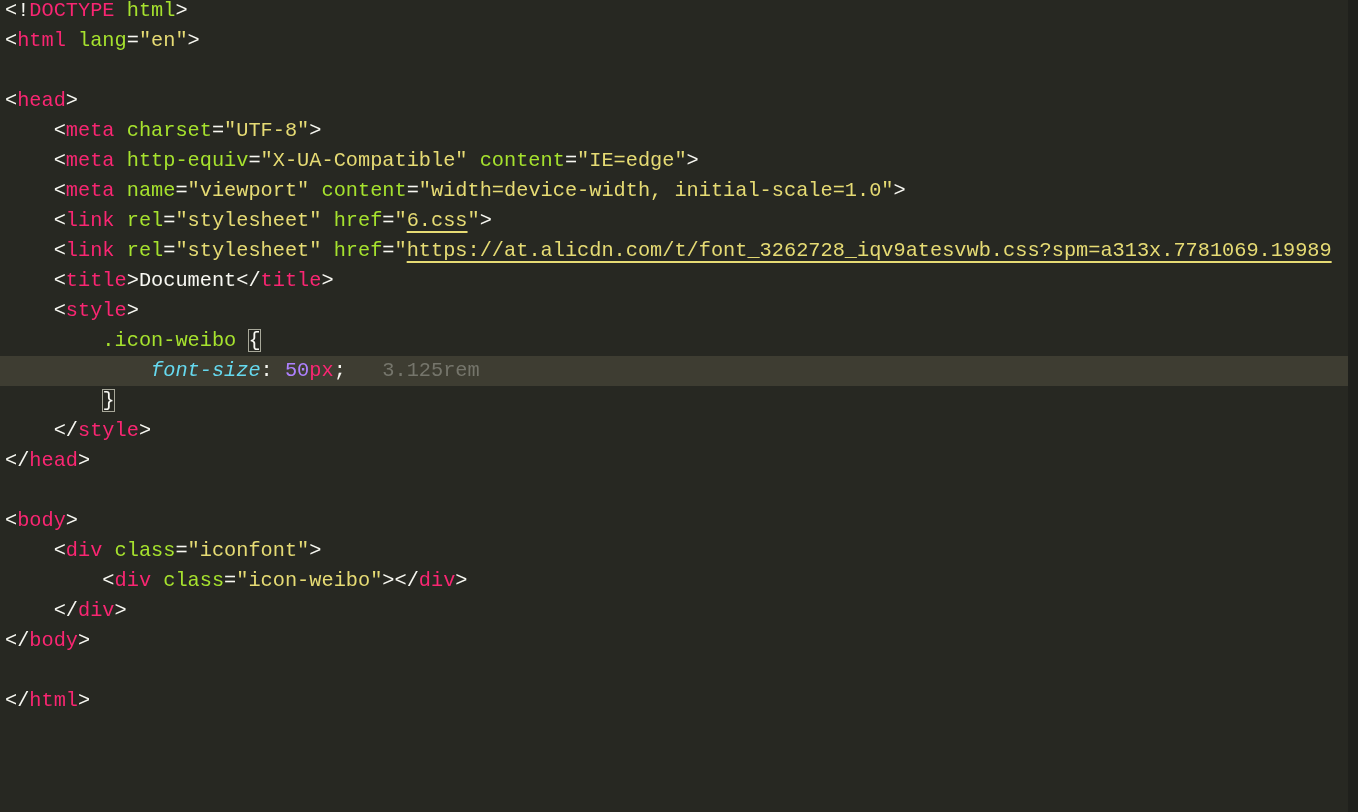  What do you see at coordinates (42, 101) in the screenshot?
I see `code-line: <head>` at bounding box center [42, 101].